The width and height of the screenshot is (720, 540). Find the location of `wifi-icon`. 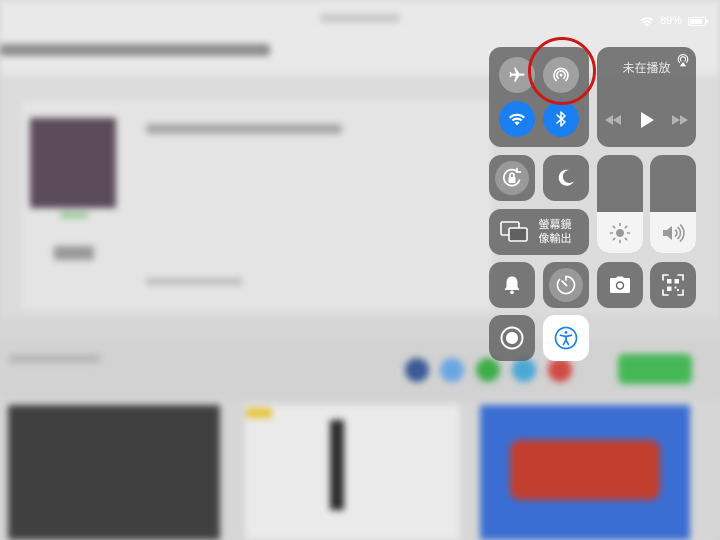

wifi-icon is located at coordinates (517, 119).